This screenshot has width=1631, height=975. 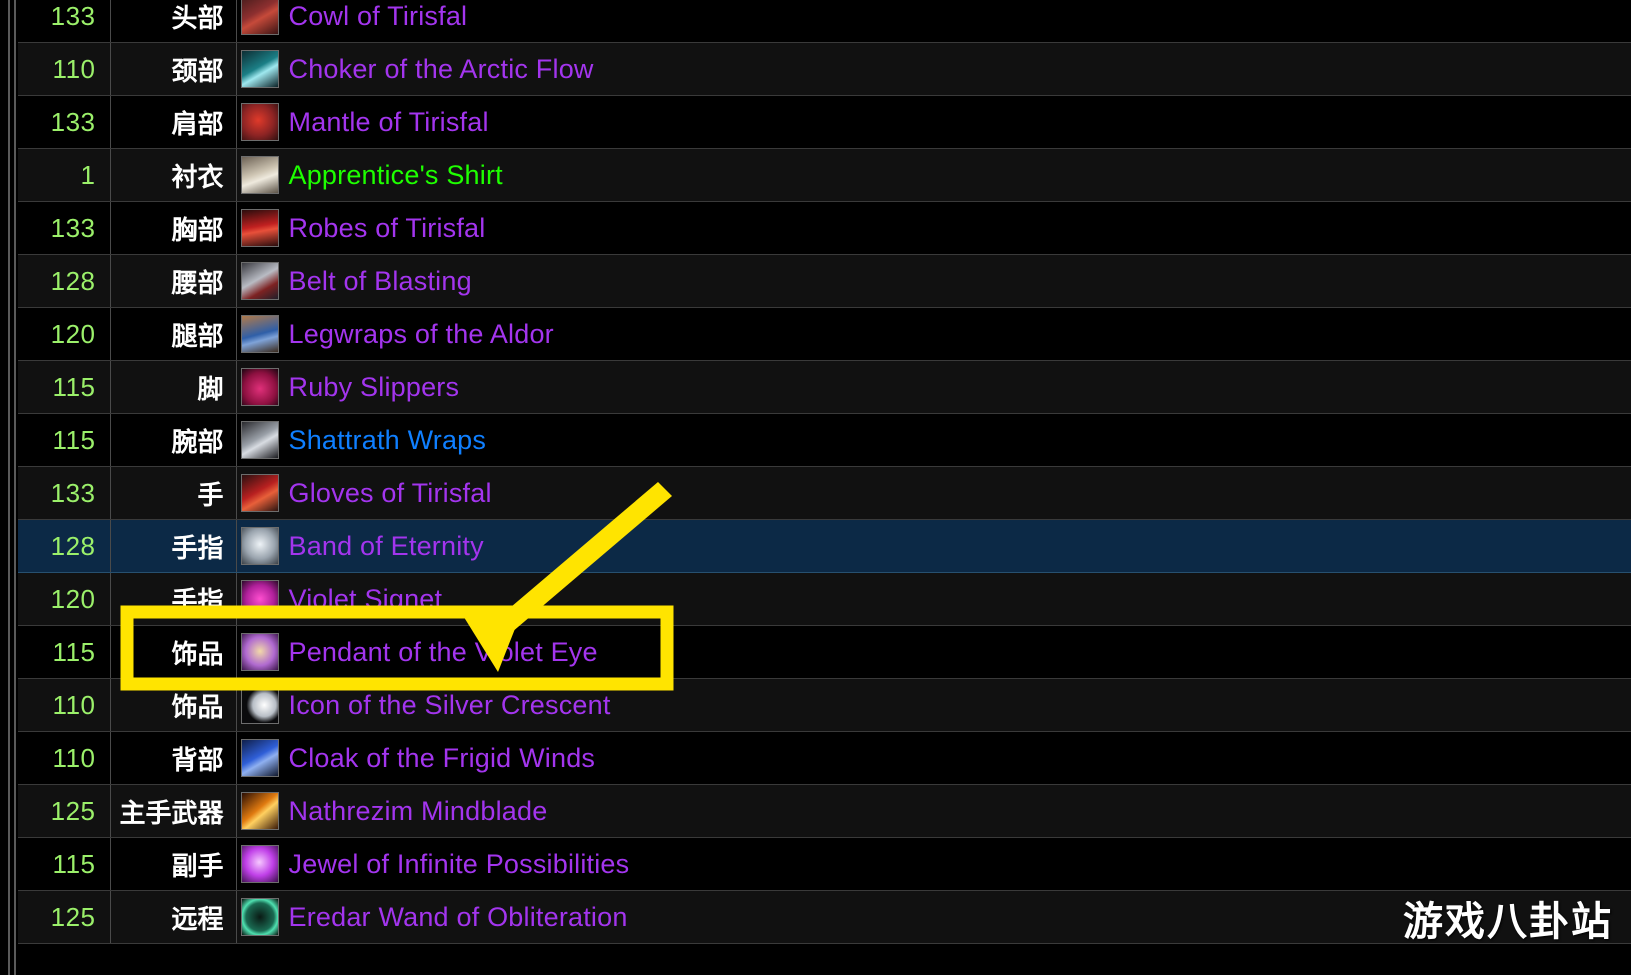 What do you see at coordinates (389, 122) in the screenshot?
I see `item-name-link: Mantle of Tirisfal` at bounding box center [389, 122].